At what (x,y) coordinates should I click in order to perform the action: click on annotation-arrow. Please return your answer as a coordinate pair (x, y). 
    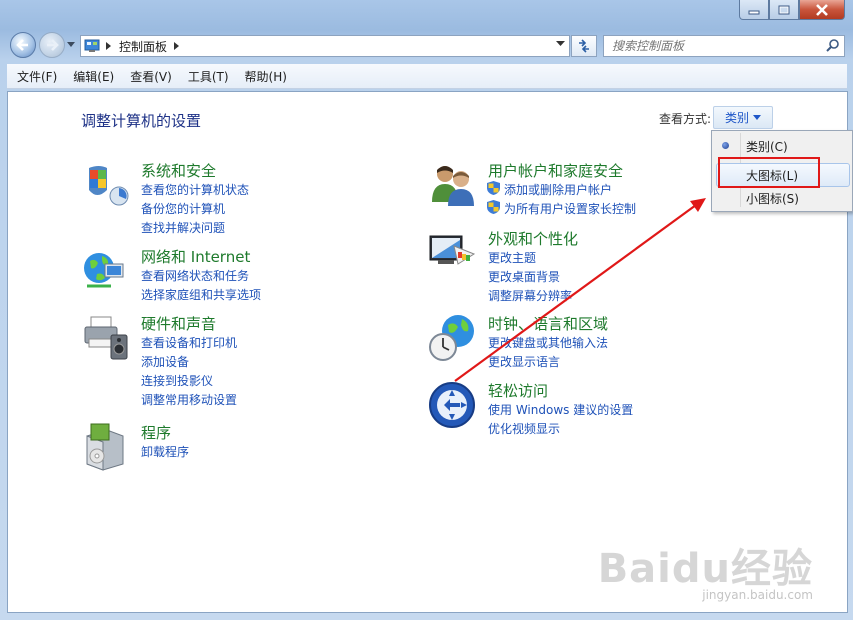
    Looking at the image, I should click on (580, 290).